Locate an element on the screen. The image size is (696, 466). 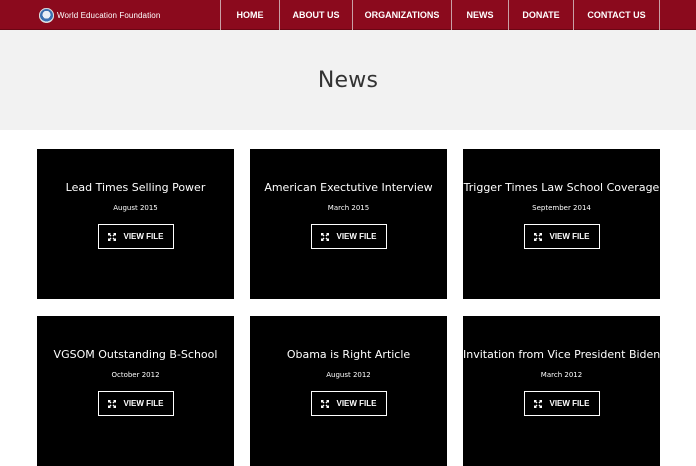
news-card-date: August 2015 is located at coordinates (135, 208).